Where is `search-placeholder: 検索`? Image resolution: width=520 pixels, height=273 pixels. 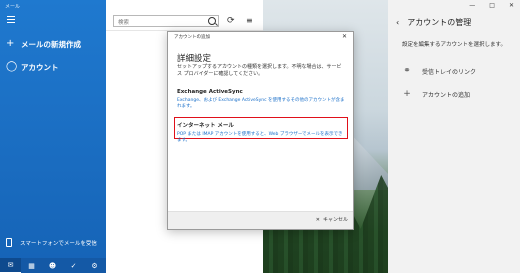 search-placeholder: 検索 is located at coordinates (124, 23).